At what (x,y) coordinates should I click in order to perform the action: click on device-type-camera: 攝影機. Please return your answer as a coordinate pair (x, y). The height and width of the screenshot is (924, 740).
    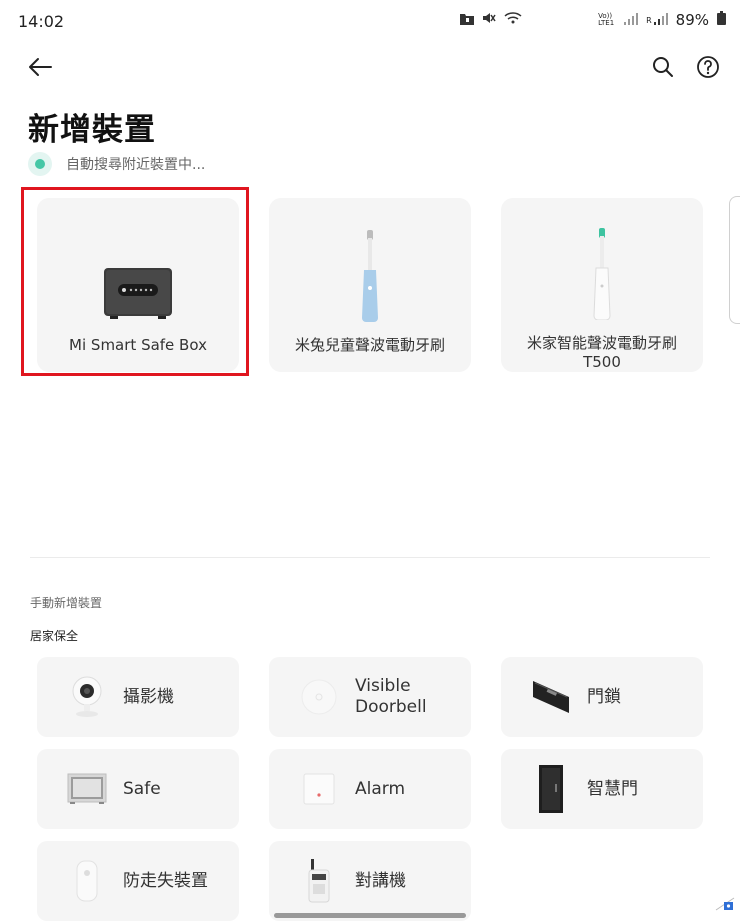
    Looking at the image, I should click on (138, 697).